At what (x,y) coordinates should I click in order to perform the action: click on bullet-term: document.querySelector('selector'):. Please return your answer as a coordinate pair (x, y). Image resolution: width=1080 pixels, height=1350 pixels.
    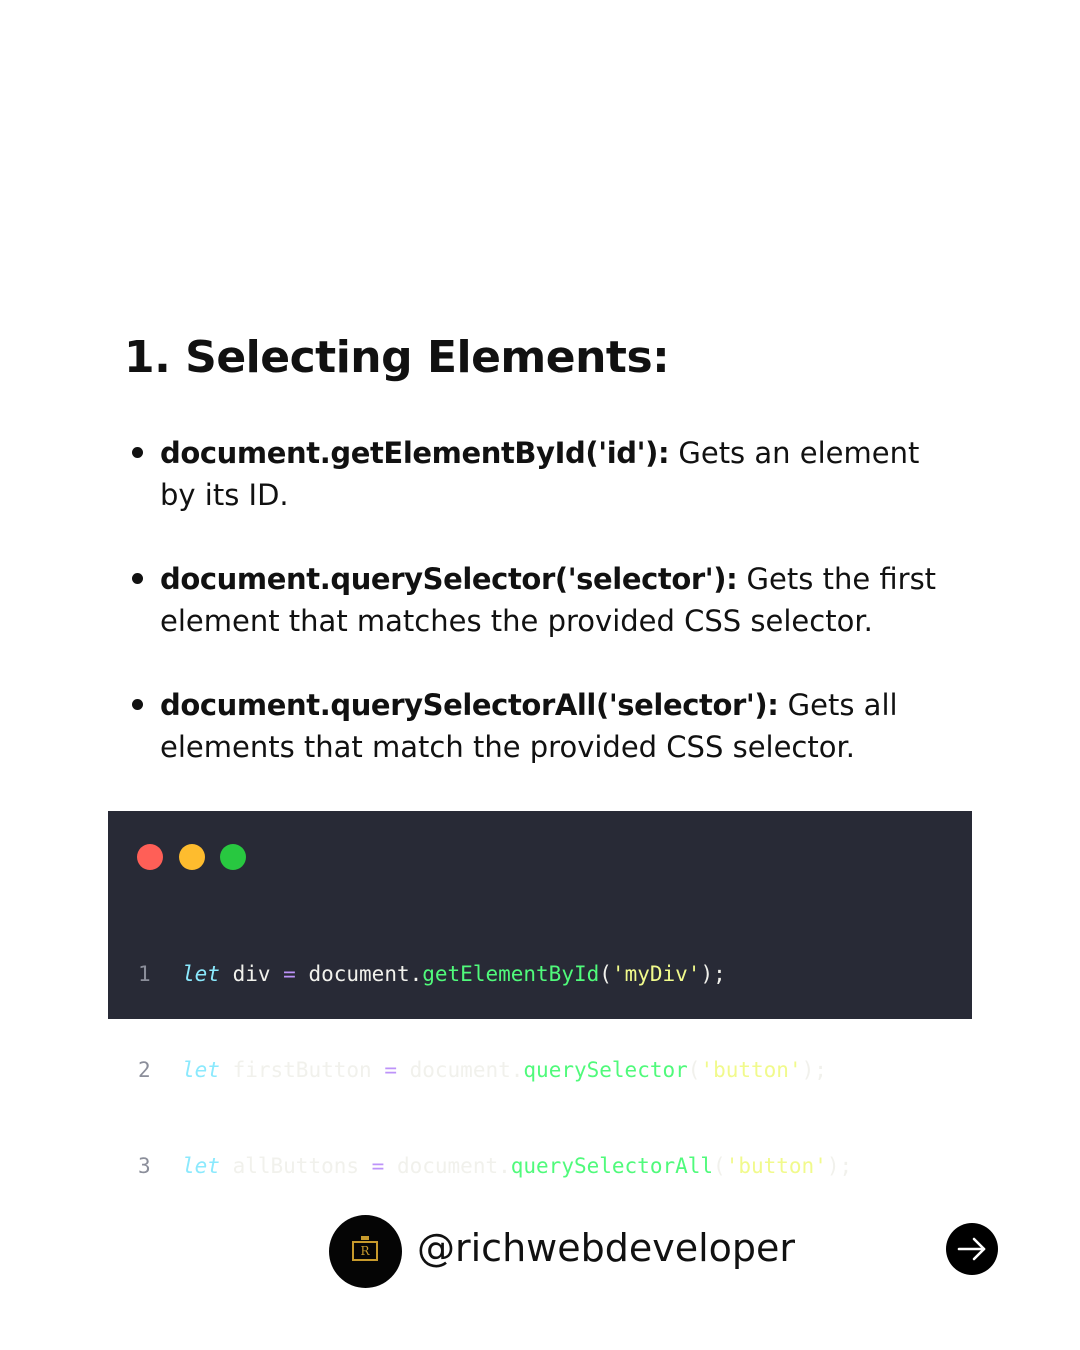
    Looking at the image, I should click on (449, 579).